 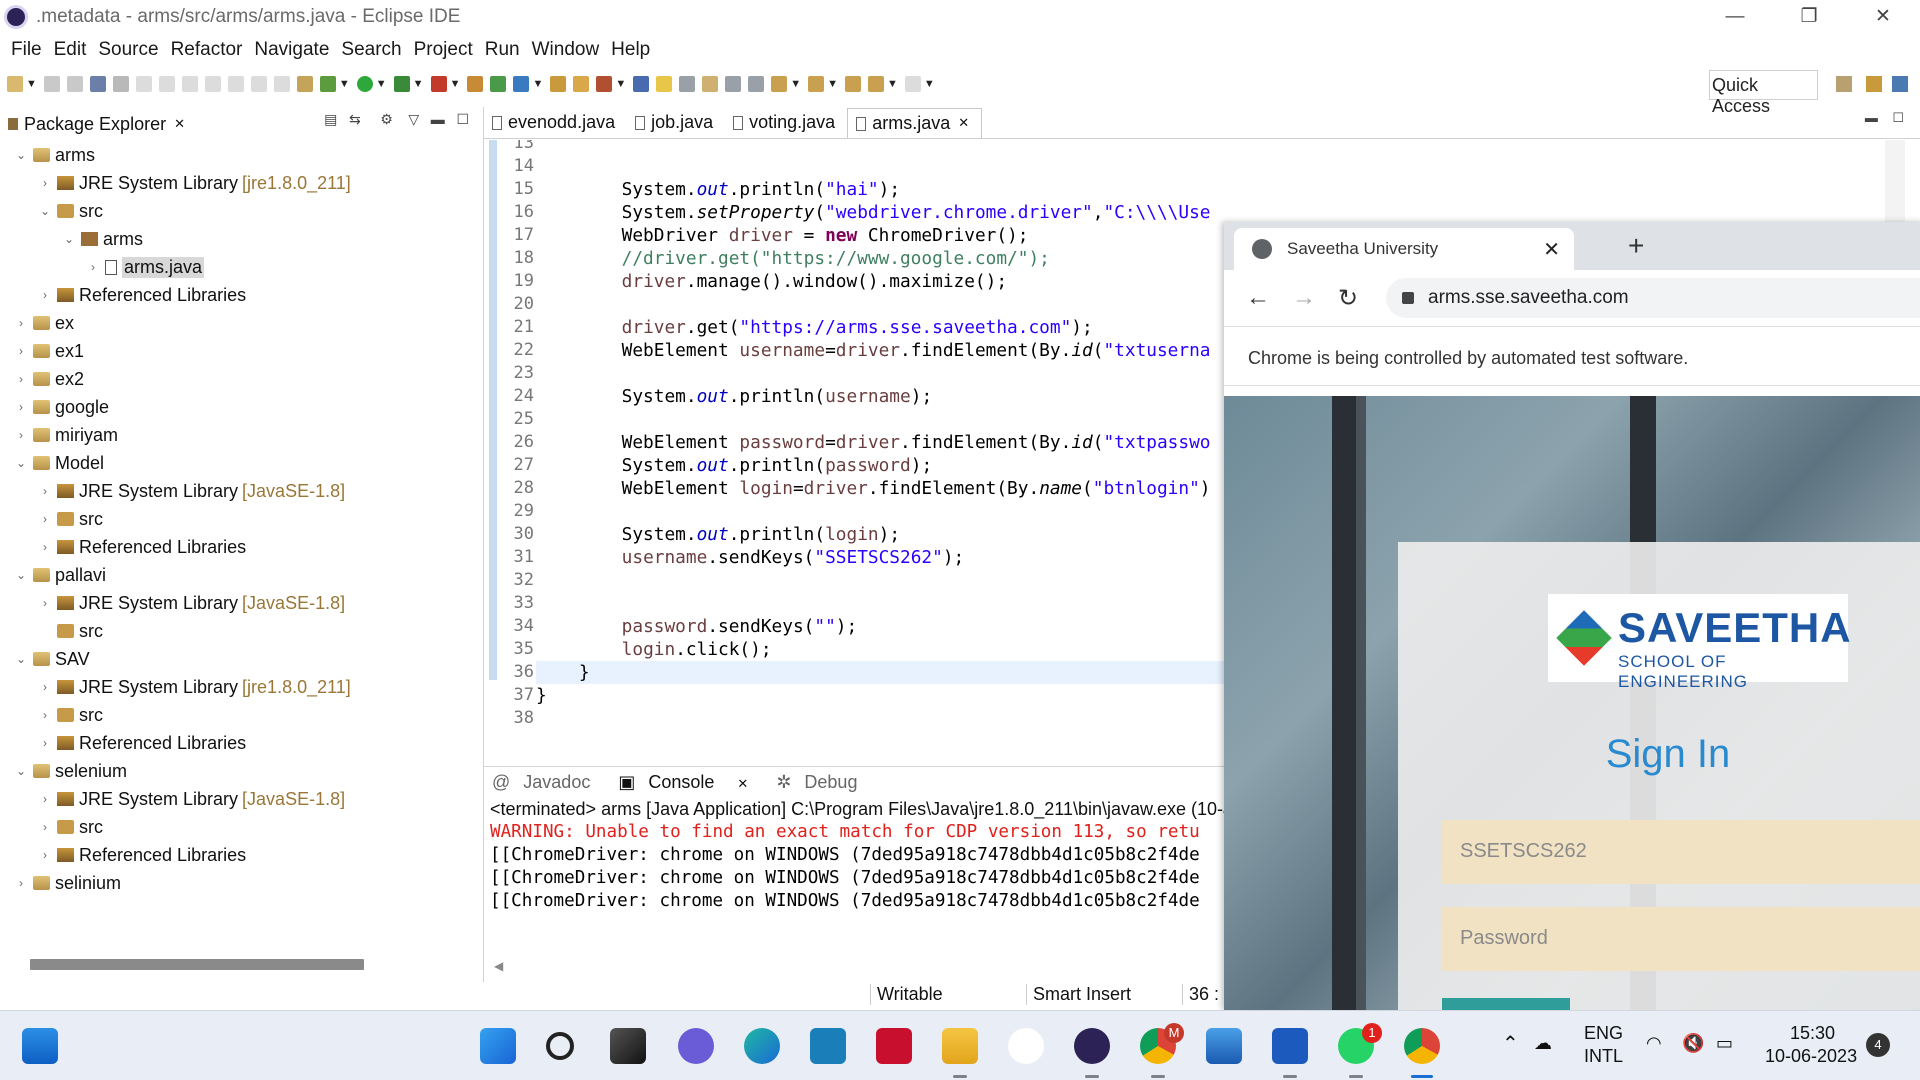 I want to click on chrome-icon, so click(x=1422, y=1046).